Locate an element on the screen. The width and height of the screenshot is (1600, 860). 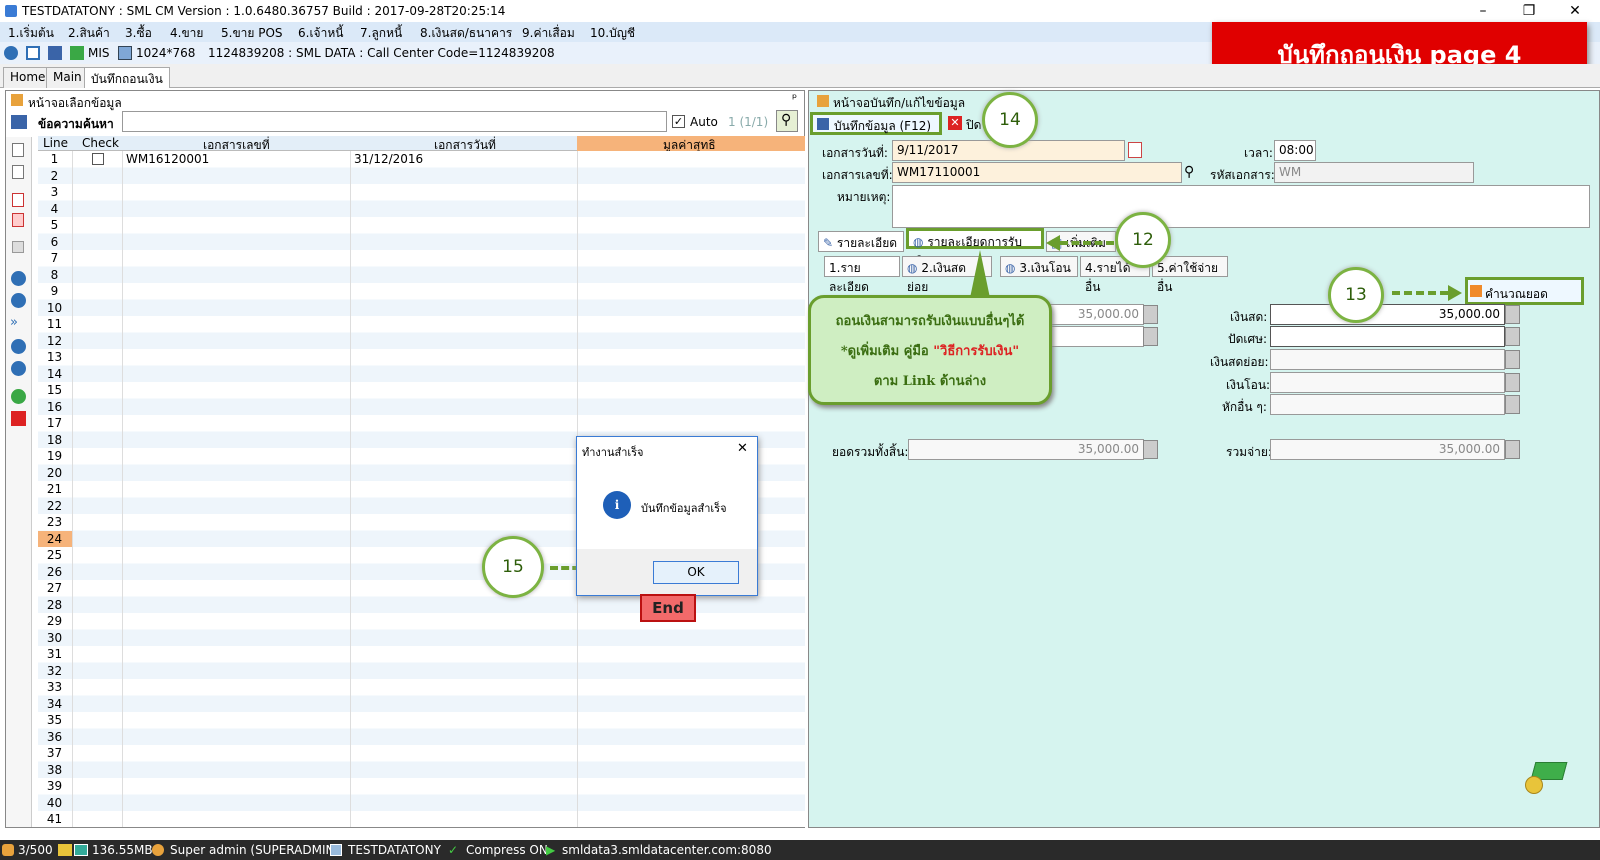
image-icon is located at coordinates (125, 53).